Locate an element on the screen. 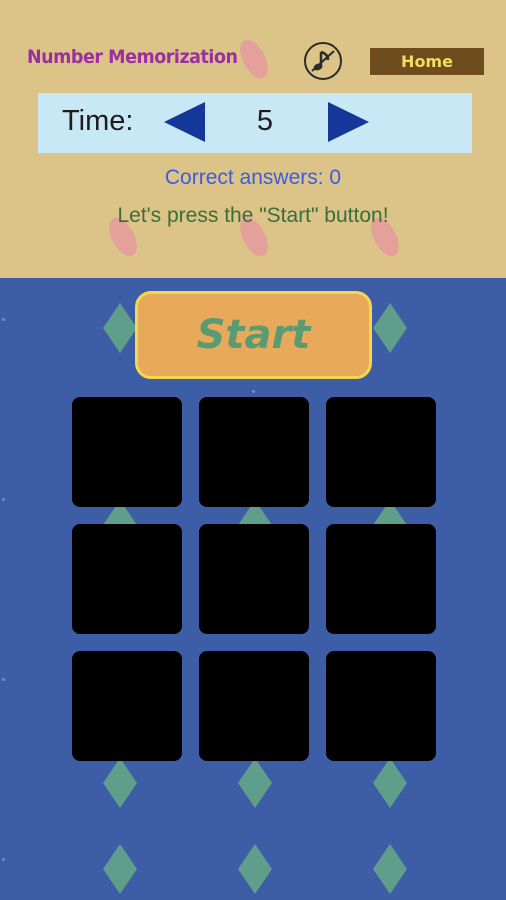 Image resolution: width=506 pixels, height=900 pixels. music-off-icon is located at coordinates (323, 61).